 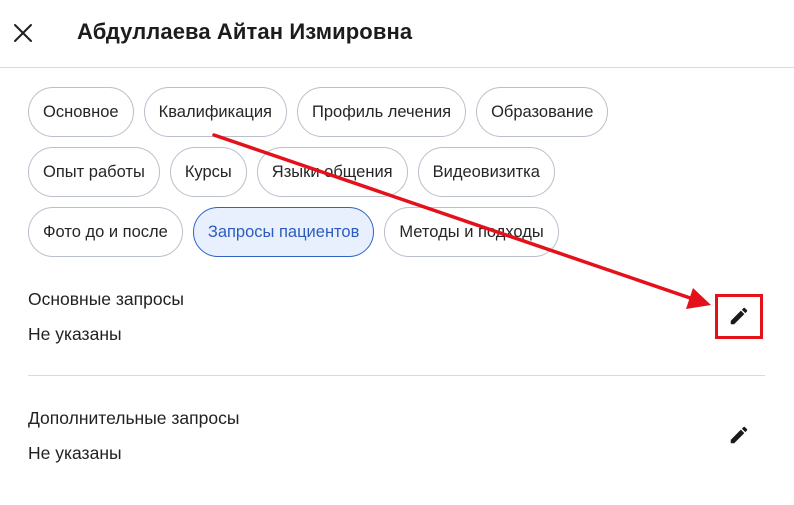 What do you see at coordinates (105, 232) in the screenshot?
I see `tab-foto-do-i-posle: Фото до и после` at bounding box center [105, 232].